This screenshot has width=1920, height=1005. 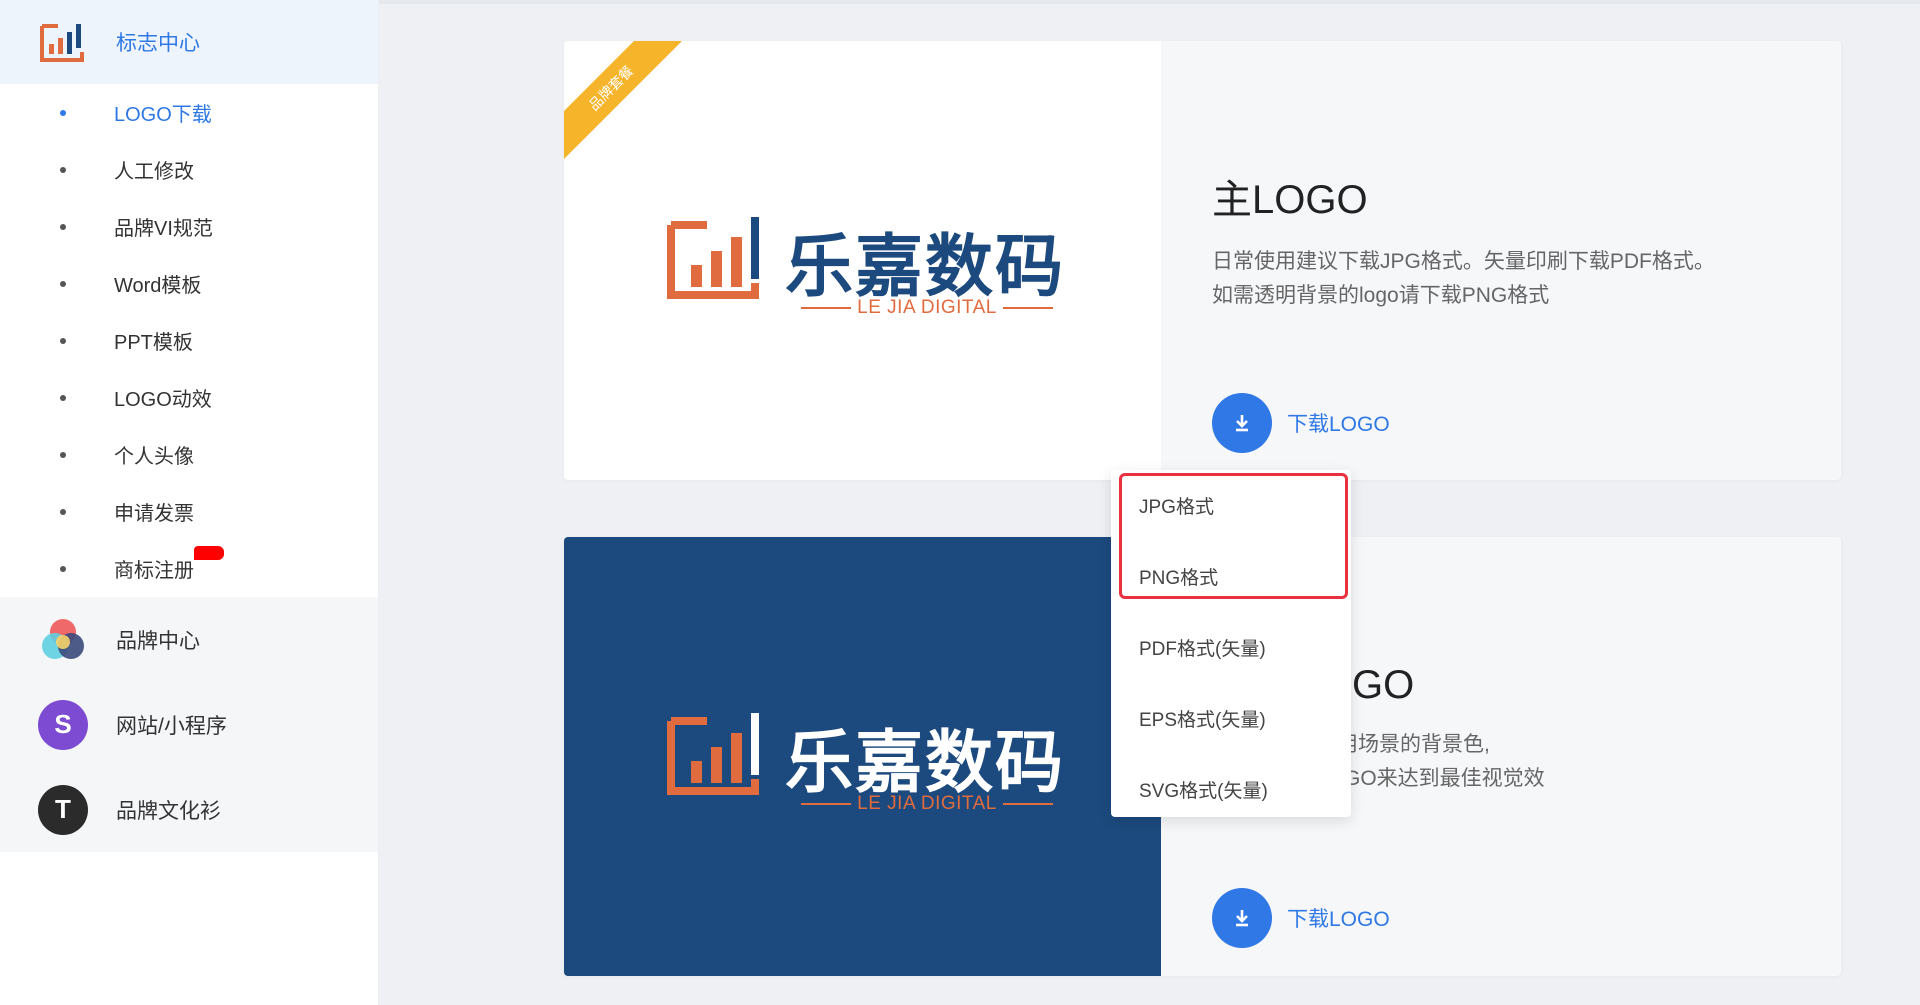 What do you see at coordinates (1290, 200) in the screenshot?
I see `card-title: 主LOGO` at bounding box center [1290, 200].